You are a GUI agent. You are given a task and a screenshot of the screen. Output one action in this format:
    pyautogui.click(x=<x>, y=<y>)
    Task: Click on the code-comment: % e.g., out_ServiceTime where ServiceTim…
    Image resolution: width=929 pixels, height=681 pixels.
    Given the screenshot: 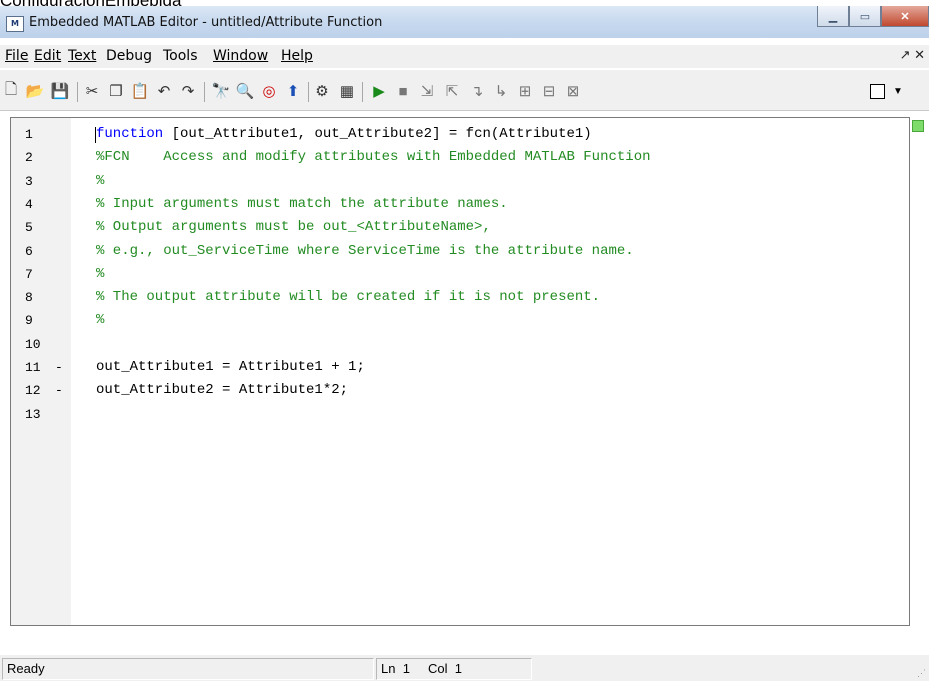 What is the action you would take?
    pyautogui.click(x=365, y=251)
    